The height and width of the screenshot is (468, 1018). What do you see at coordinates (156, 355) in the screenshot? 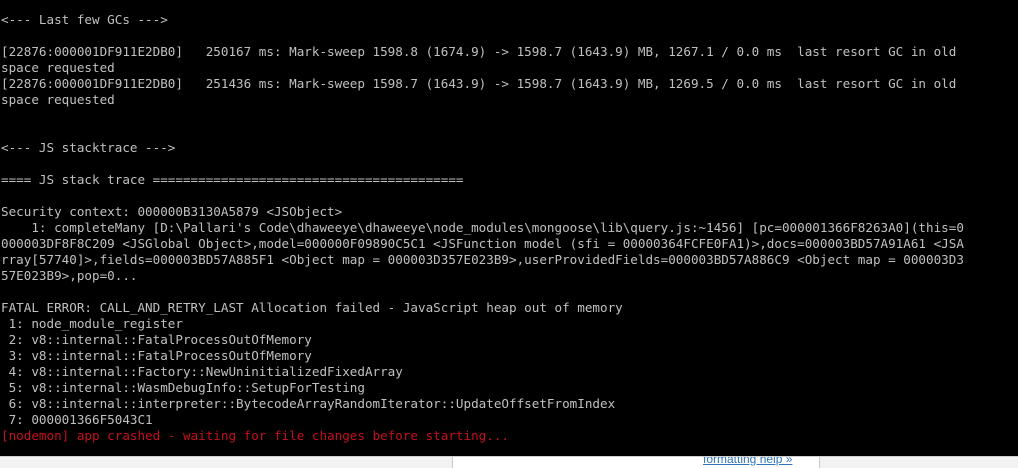
I see `console-line: 3: v8::internal::FatalProcessOutOfMemory` at bounding box center [156, 355].